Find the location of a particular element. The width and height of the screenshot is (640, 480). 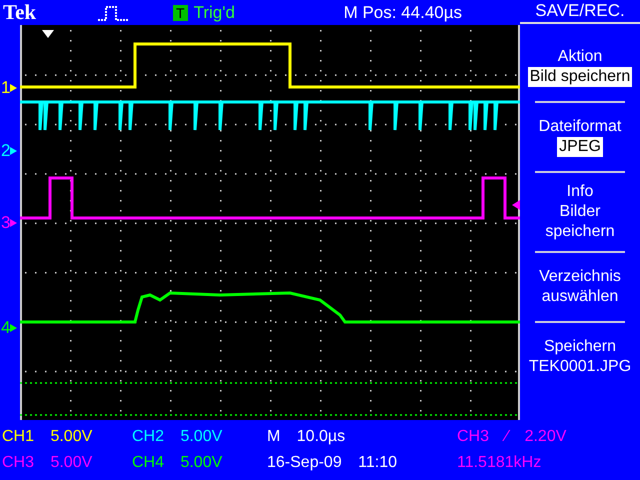

readout: 16-Sep-09 11:10 is located at coordinates (332, 463).